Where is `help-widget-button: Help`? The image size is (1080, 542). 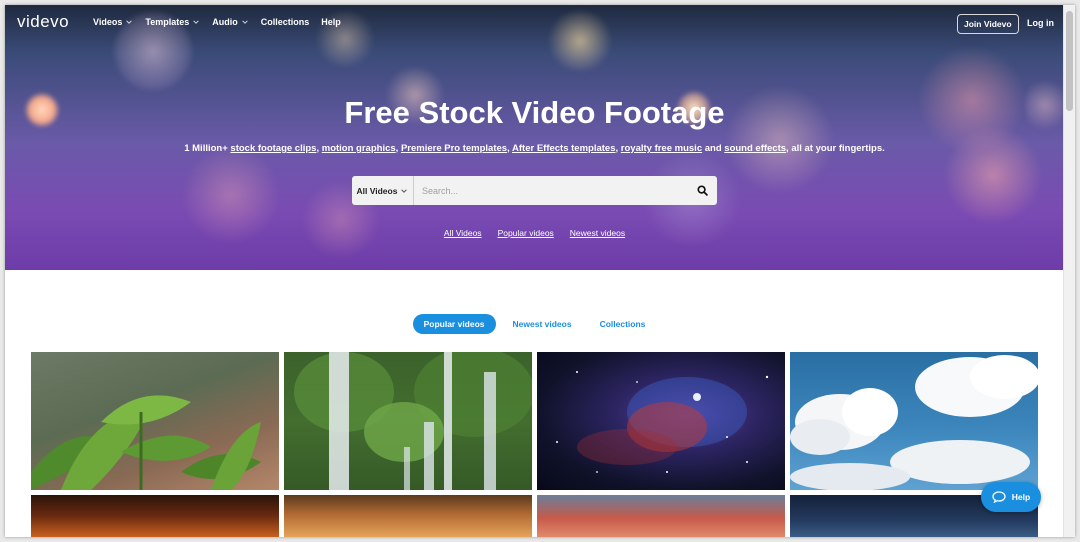 help-widget-button: Help is located at coordinates (1011, 497).